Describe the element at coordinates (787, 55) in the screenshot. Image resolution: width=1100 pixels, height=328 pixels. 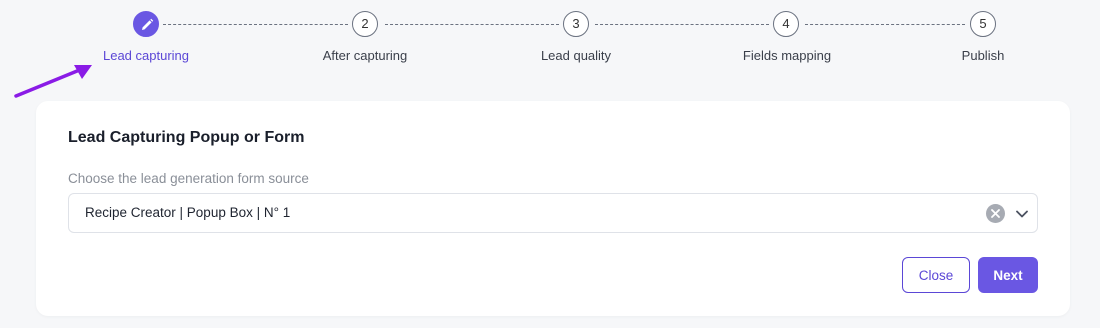
I see `step-4-label: Fields mapping` at that location.